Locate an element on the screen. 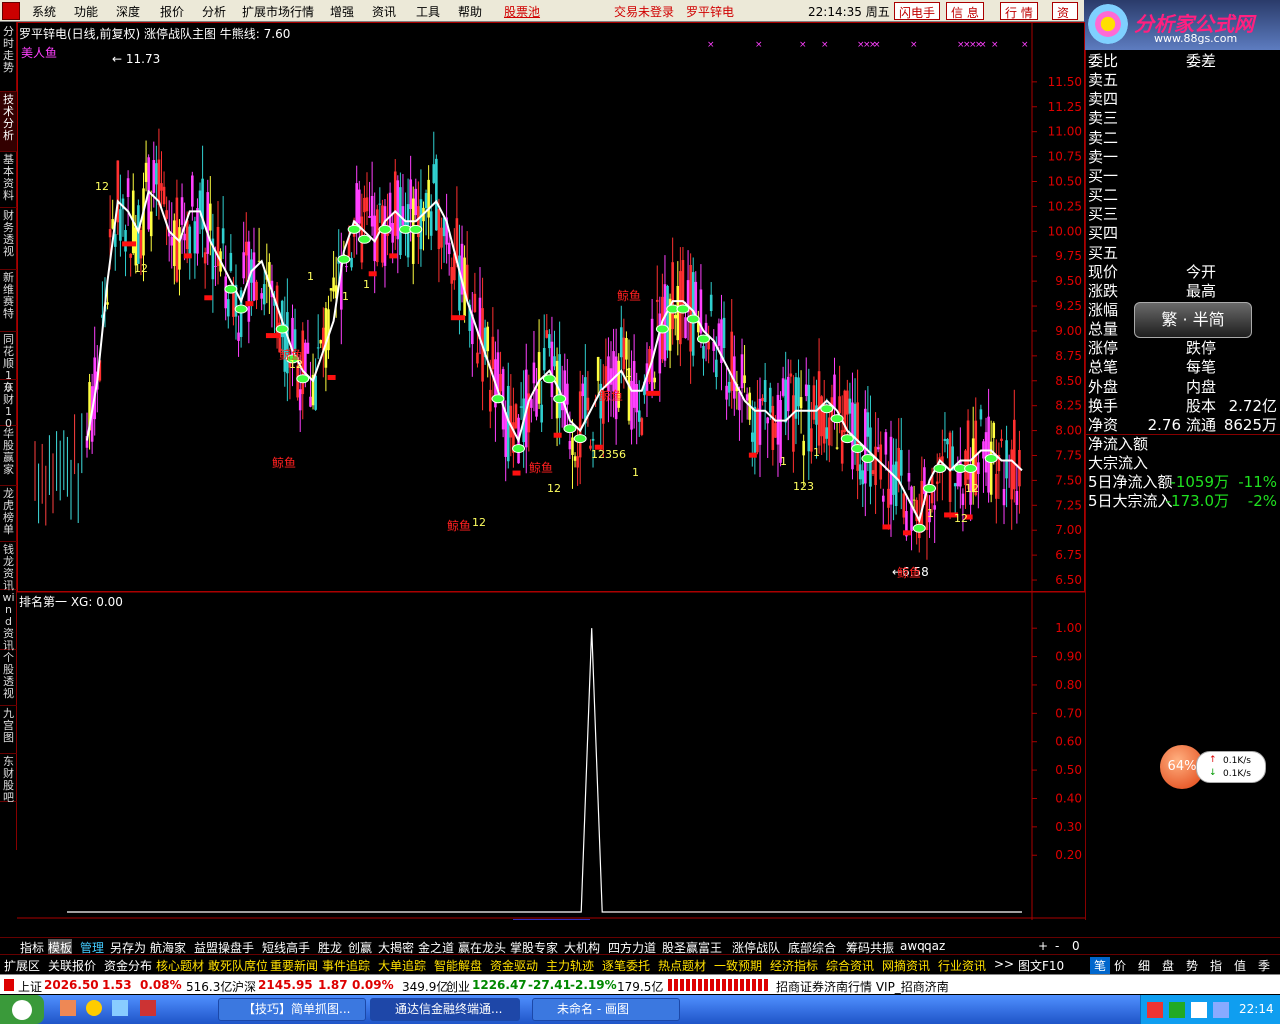 The image size is (1280, 1024). server-name: 招商证券济南行情 VIP_招商济南 is located at coordinates (862, 986).